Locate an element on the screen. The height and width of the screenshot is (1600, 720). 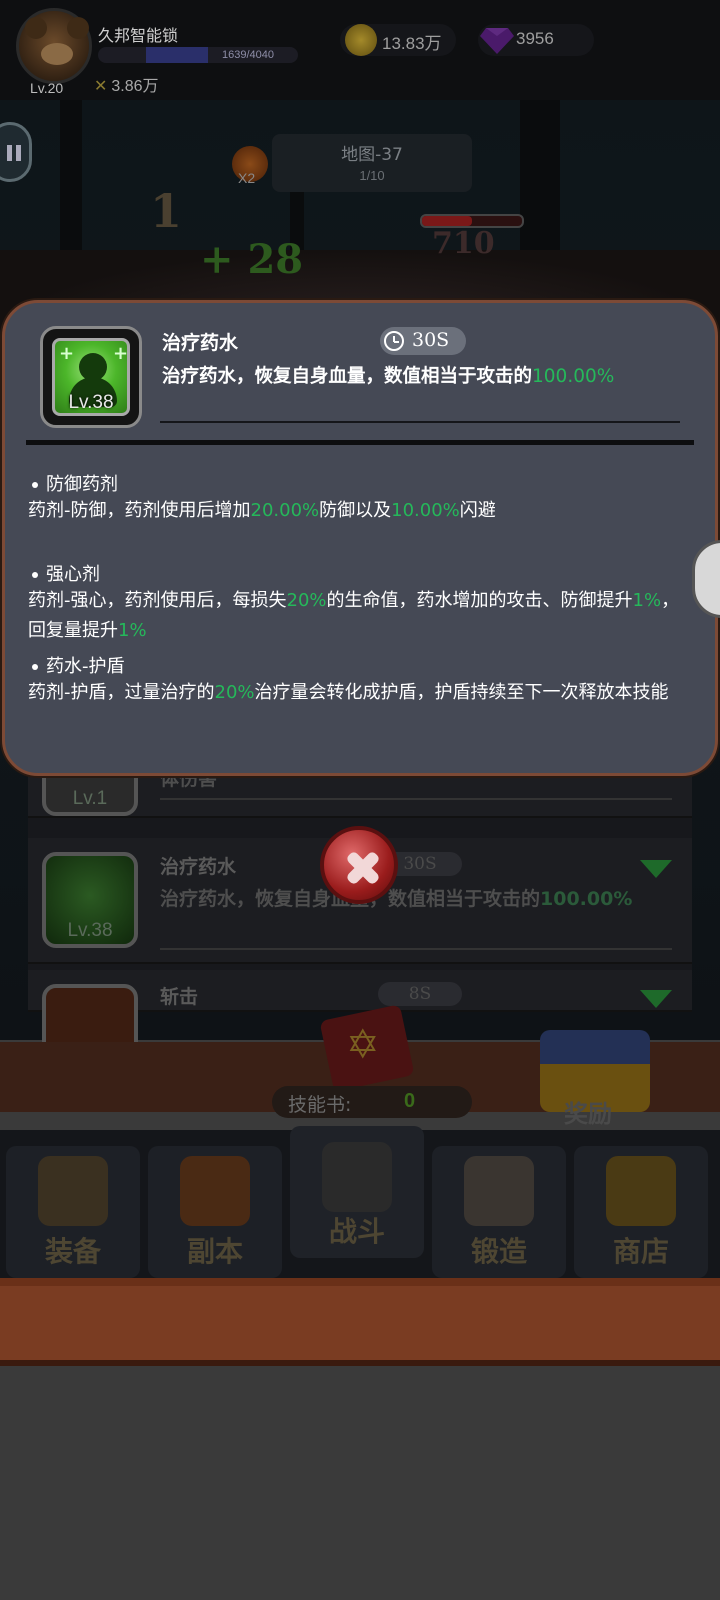
gold-value: 13.83万 is located at coordinates (412, 43).